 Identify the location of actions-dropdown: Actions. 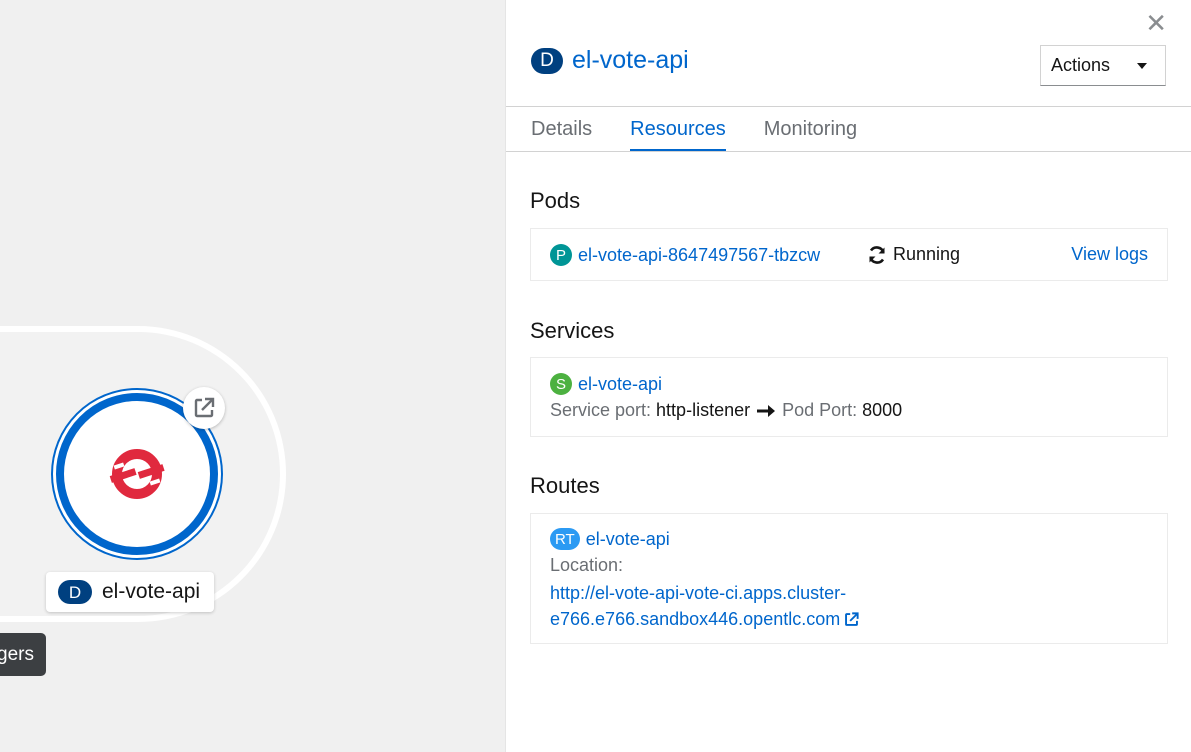
(1103, 65).